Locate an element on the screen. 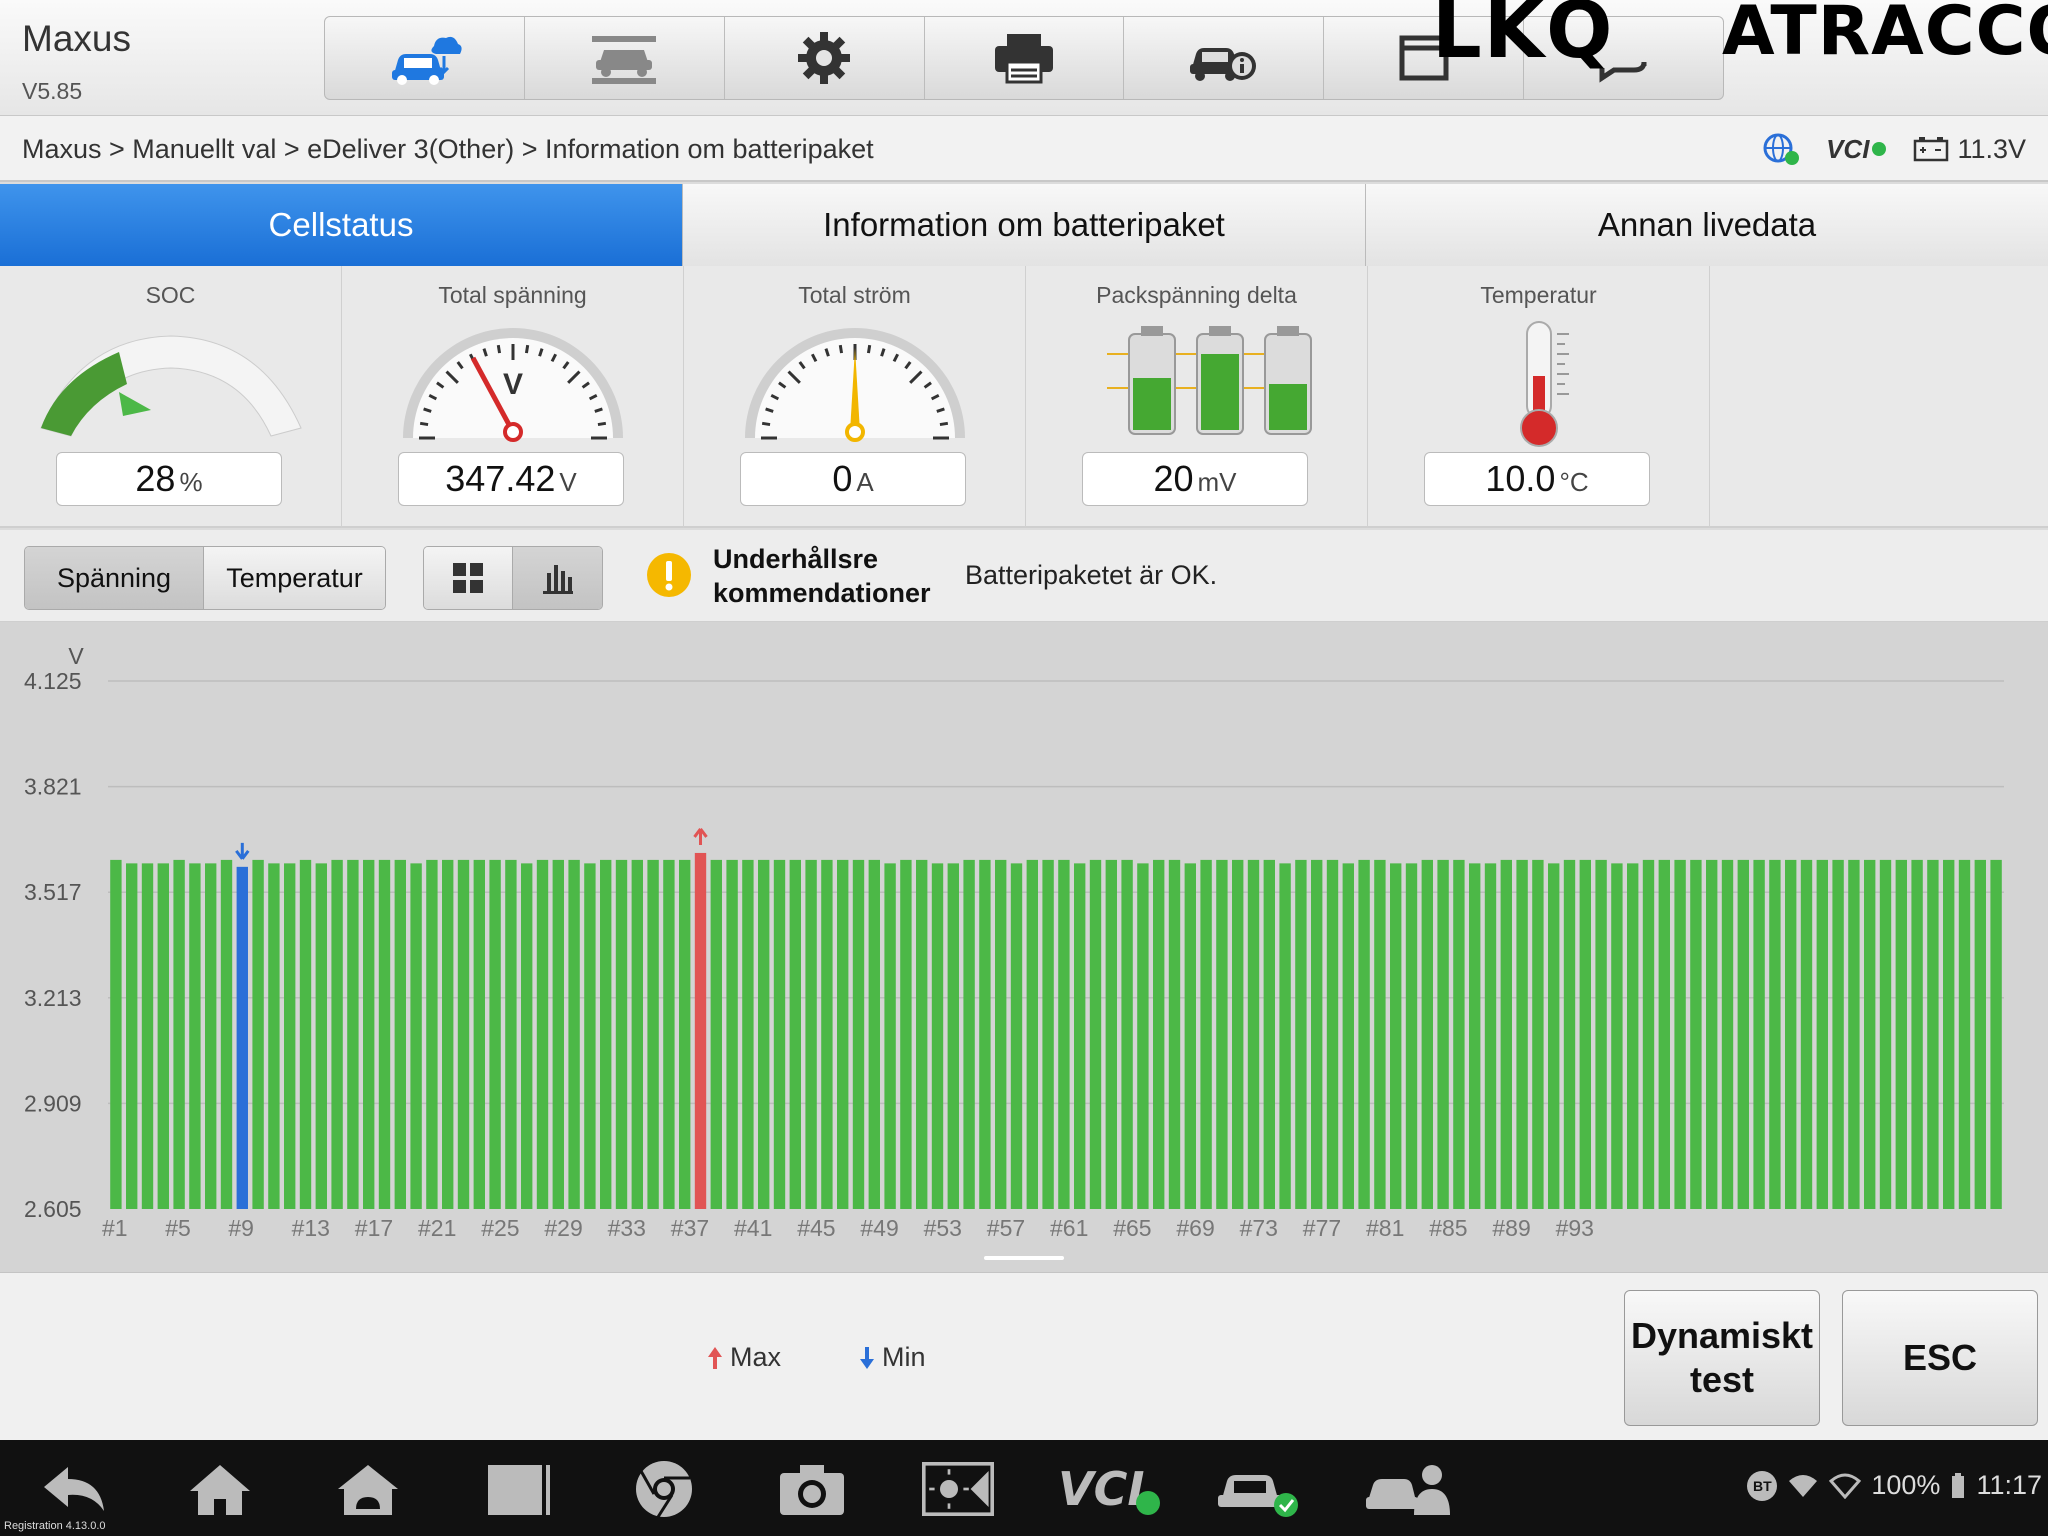  nav-recents-button is located at coordinates (518, 1489).